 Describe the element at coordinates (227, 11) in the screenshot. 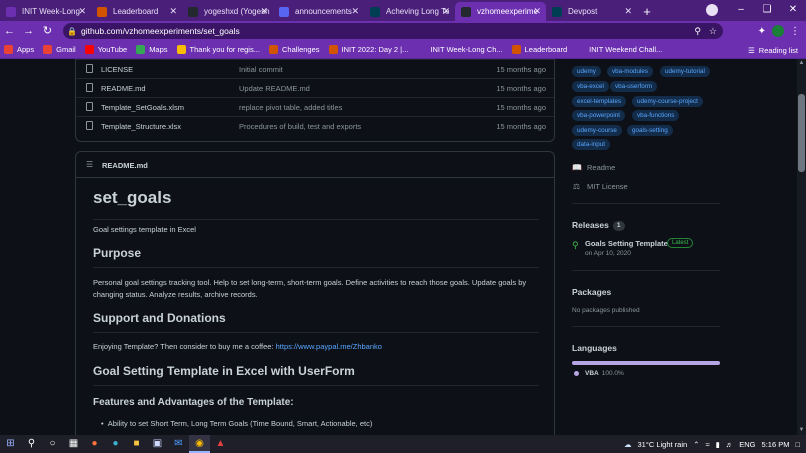

I see `tab-2: yogeshxd (Yogesh ✕` at that location.